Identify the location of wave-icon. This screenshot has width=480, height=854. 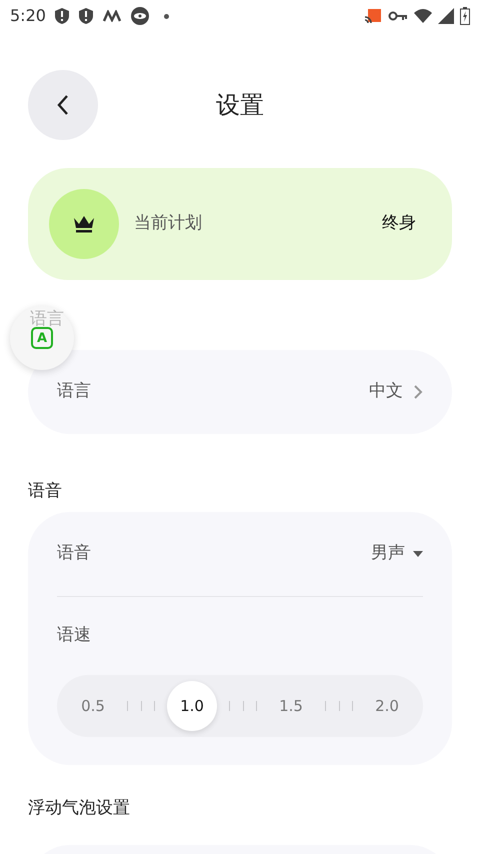
(112, 16).